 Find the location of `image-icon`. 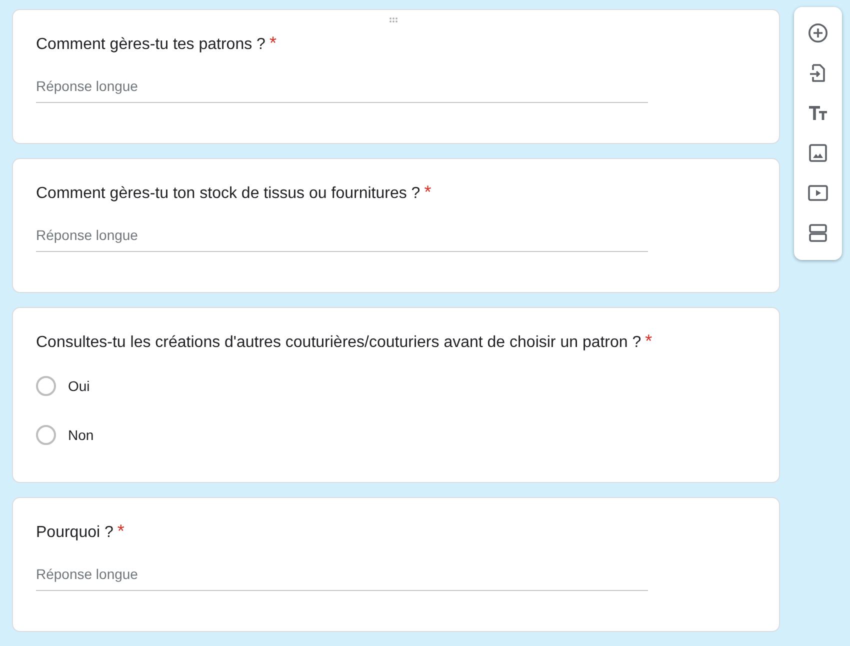

image-icon is located at coordinates (818, 153).